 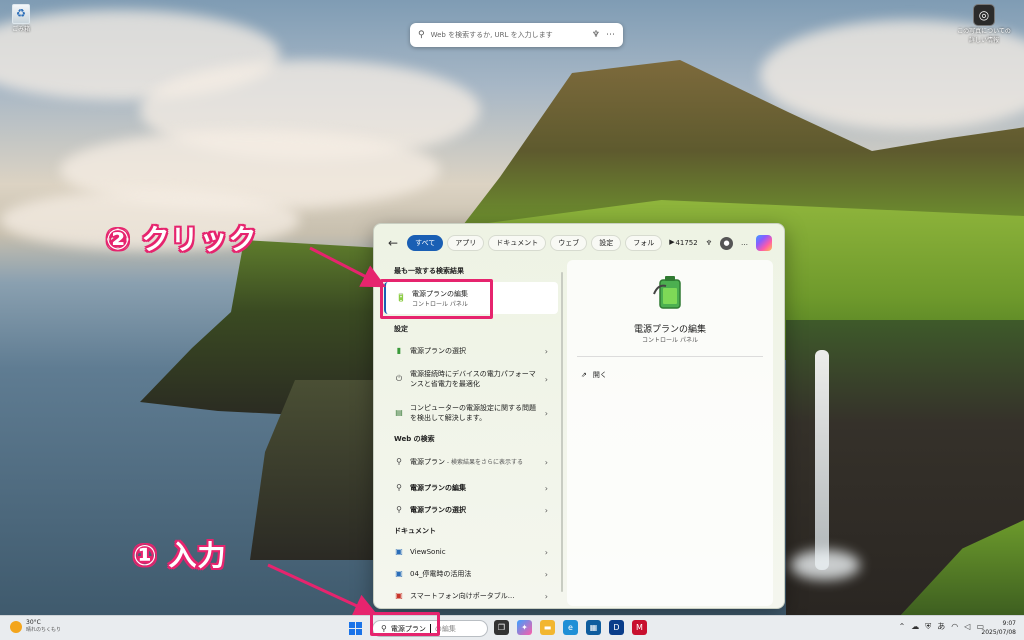 What do you see at coordinates (928, 627) in the screenshot?
I see `shield-icon: ⛨` at bounding box center [928, 627].